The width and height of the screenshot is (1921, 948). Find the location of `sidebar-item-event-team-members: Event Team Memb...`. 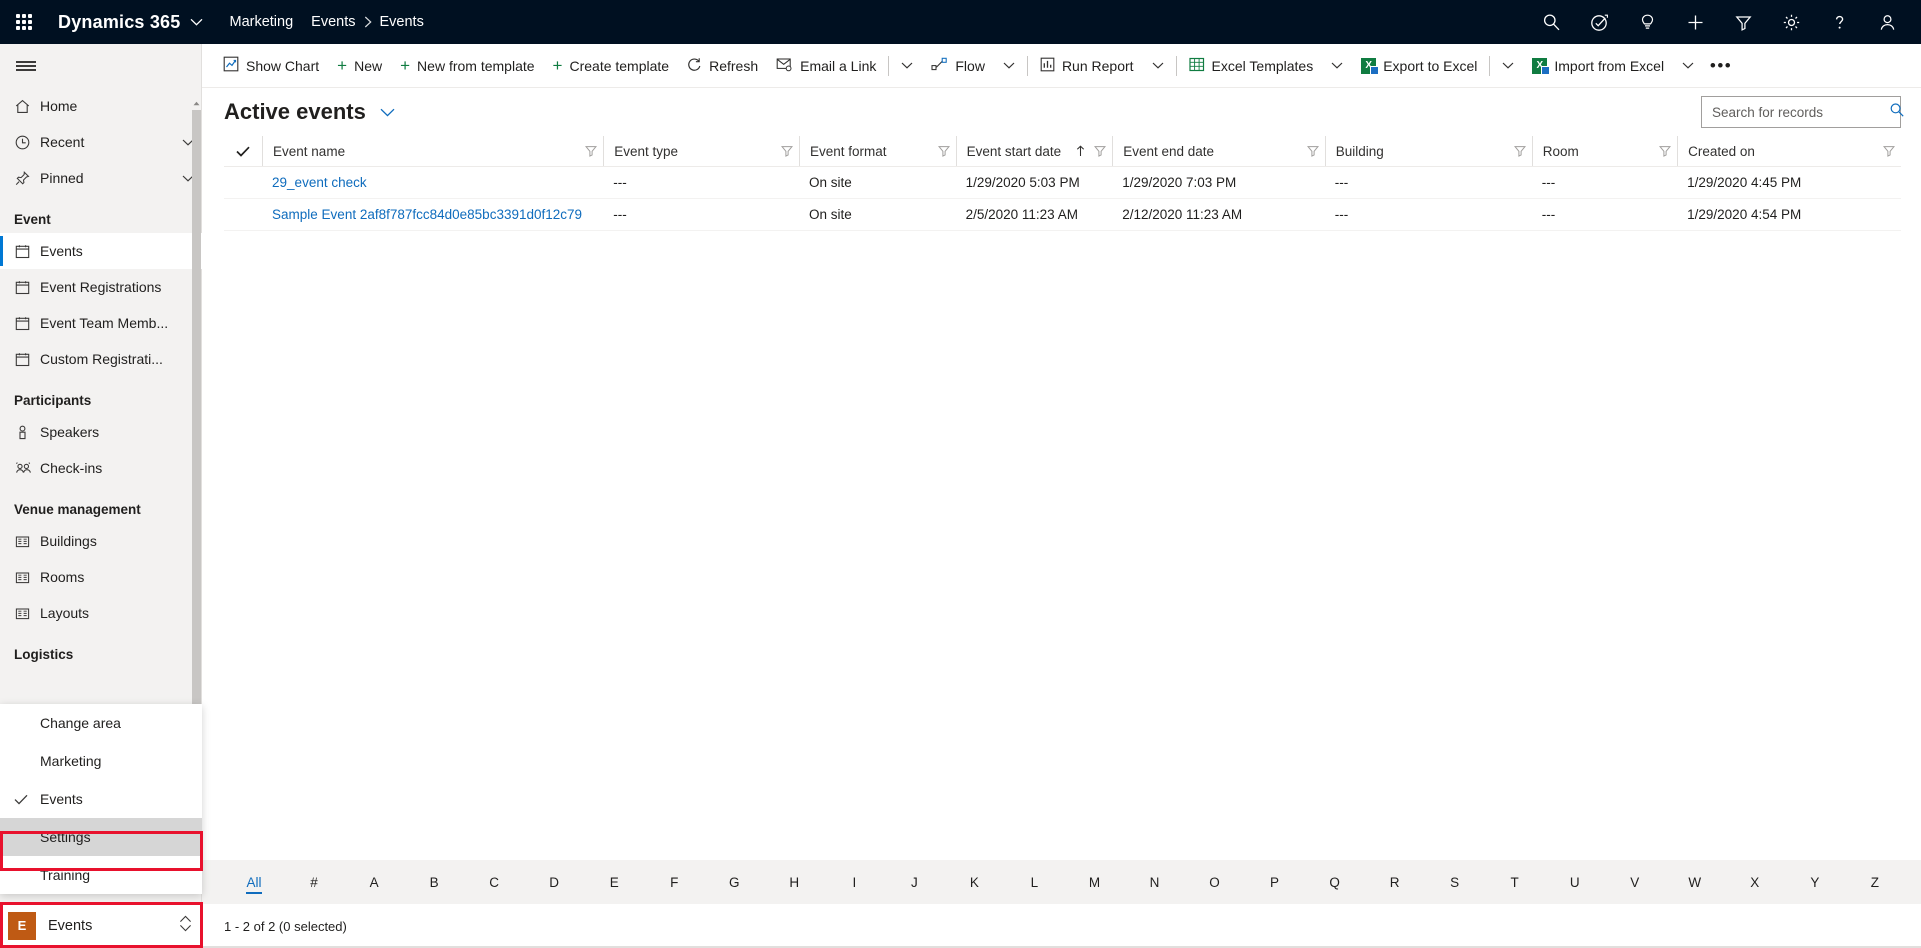

sidebar-item-event-team-members: Event Team Memb... is located at coordinates (101, 323).